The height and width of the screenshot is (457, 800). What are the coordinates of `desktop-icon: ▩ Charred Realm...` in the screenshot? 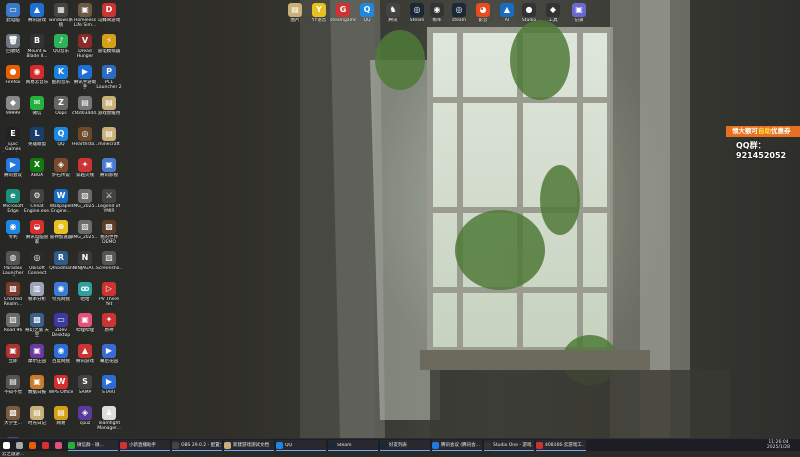 It's located at (13, 294).